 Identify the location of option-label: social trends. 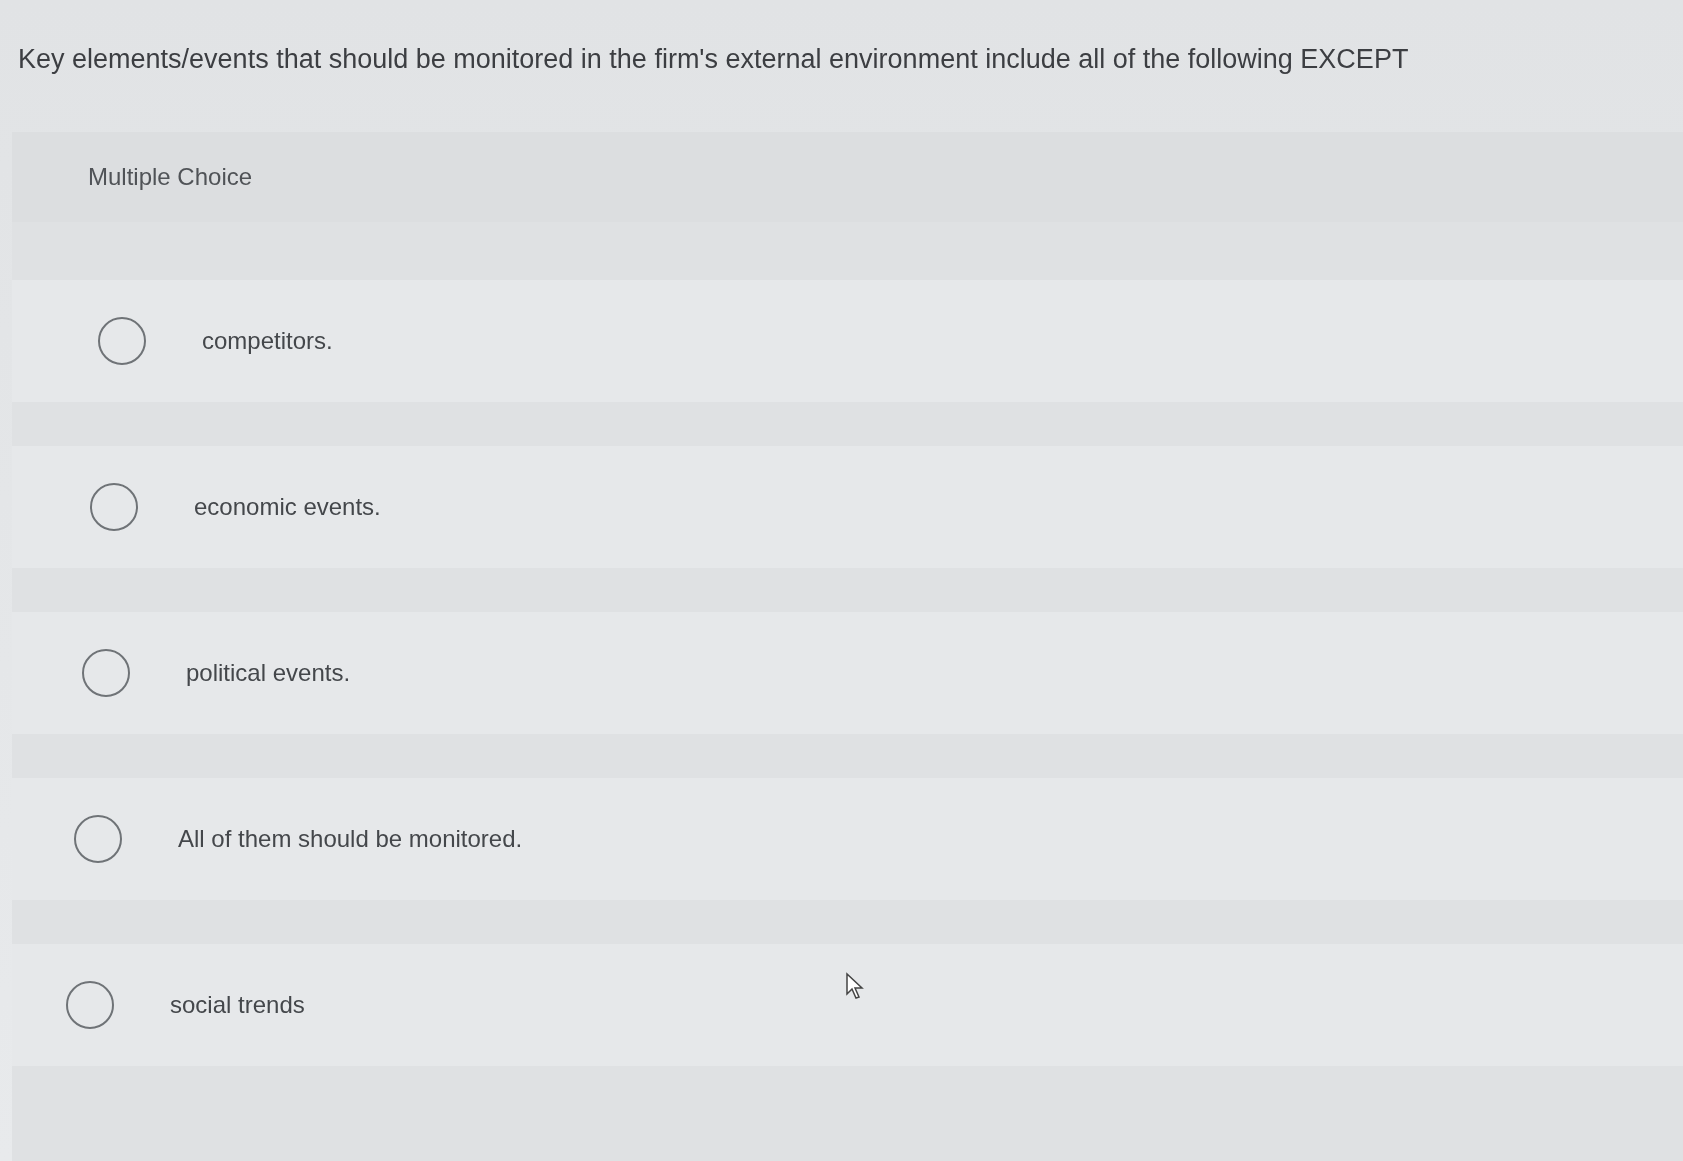
(237, 1005).